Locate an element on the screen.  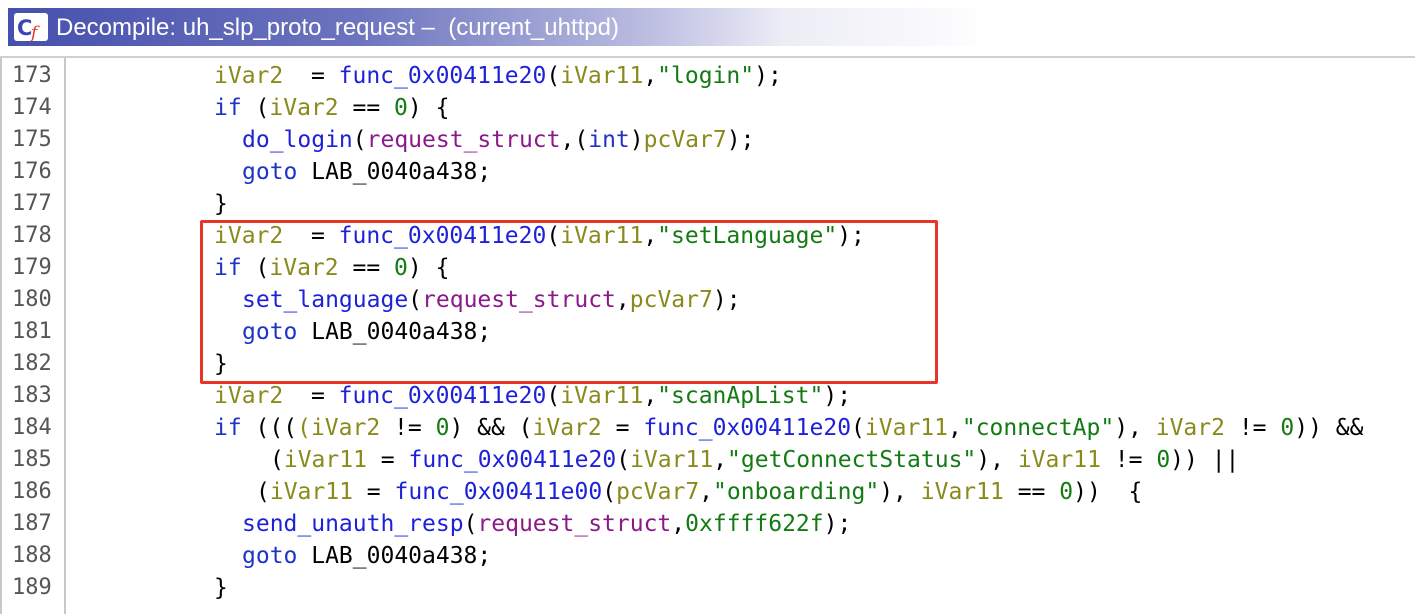
decompile-icon: C f is located at coordinates (31, 27).